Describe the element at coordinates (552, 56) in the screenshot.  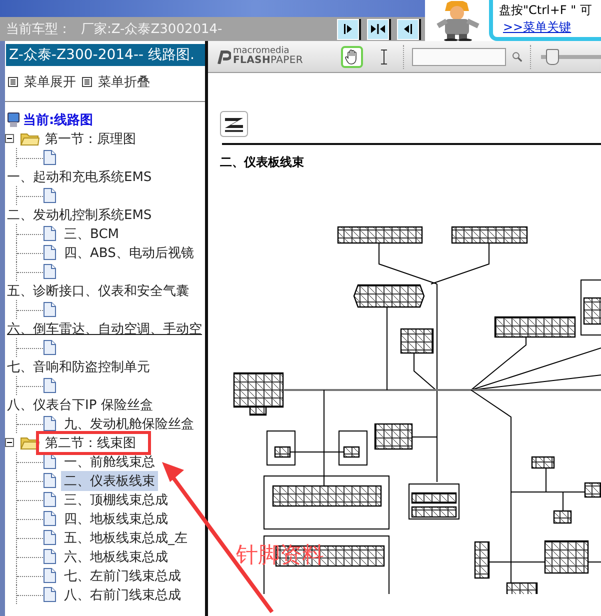
I see `slider-thumb` at that location.